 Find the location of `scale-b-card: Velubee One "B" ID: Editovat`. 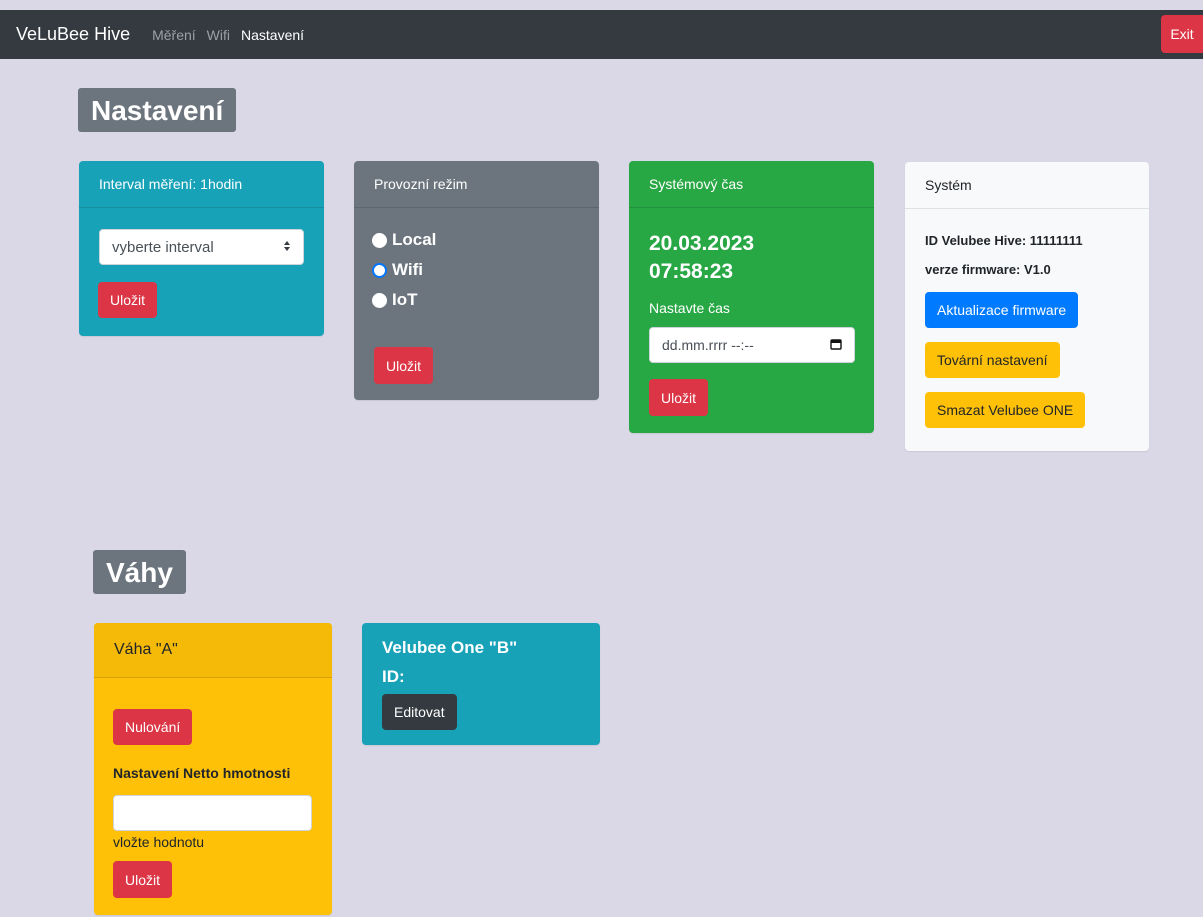

scale-b-card: Velubee One "B" ID: Editovat is located at coordinates (481, 684).